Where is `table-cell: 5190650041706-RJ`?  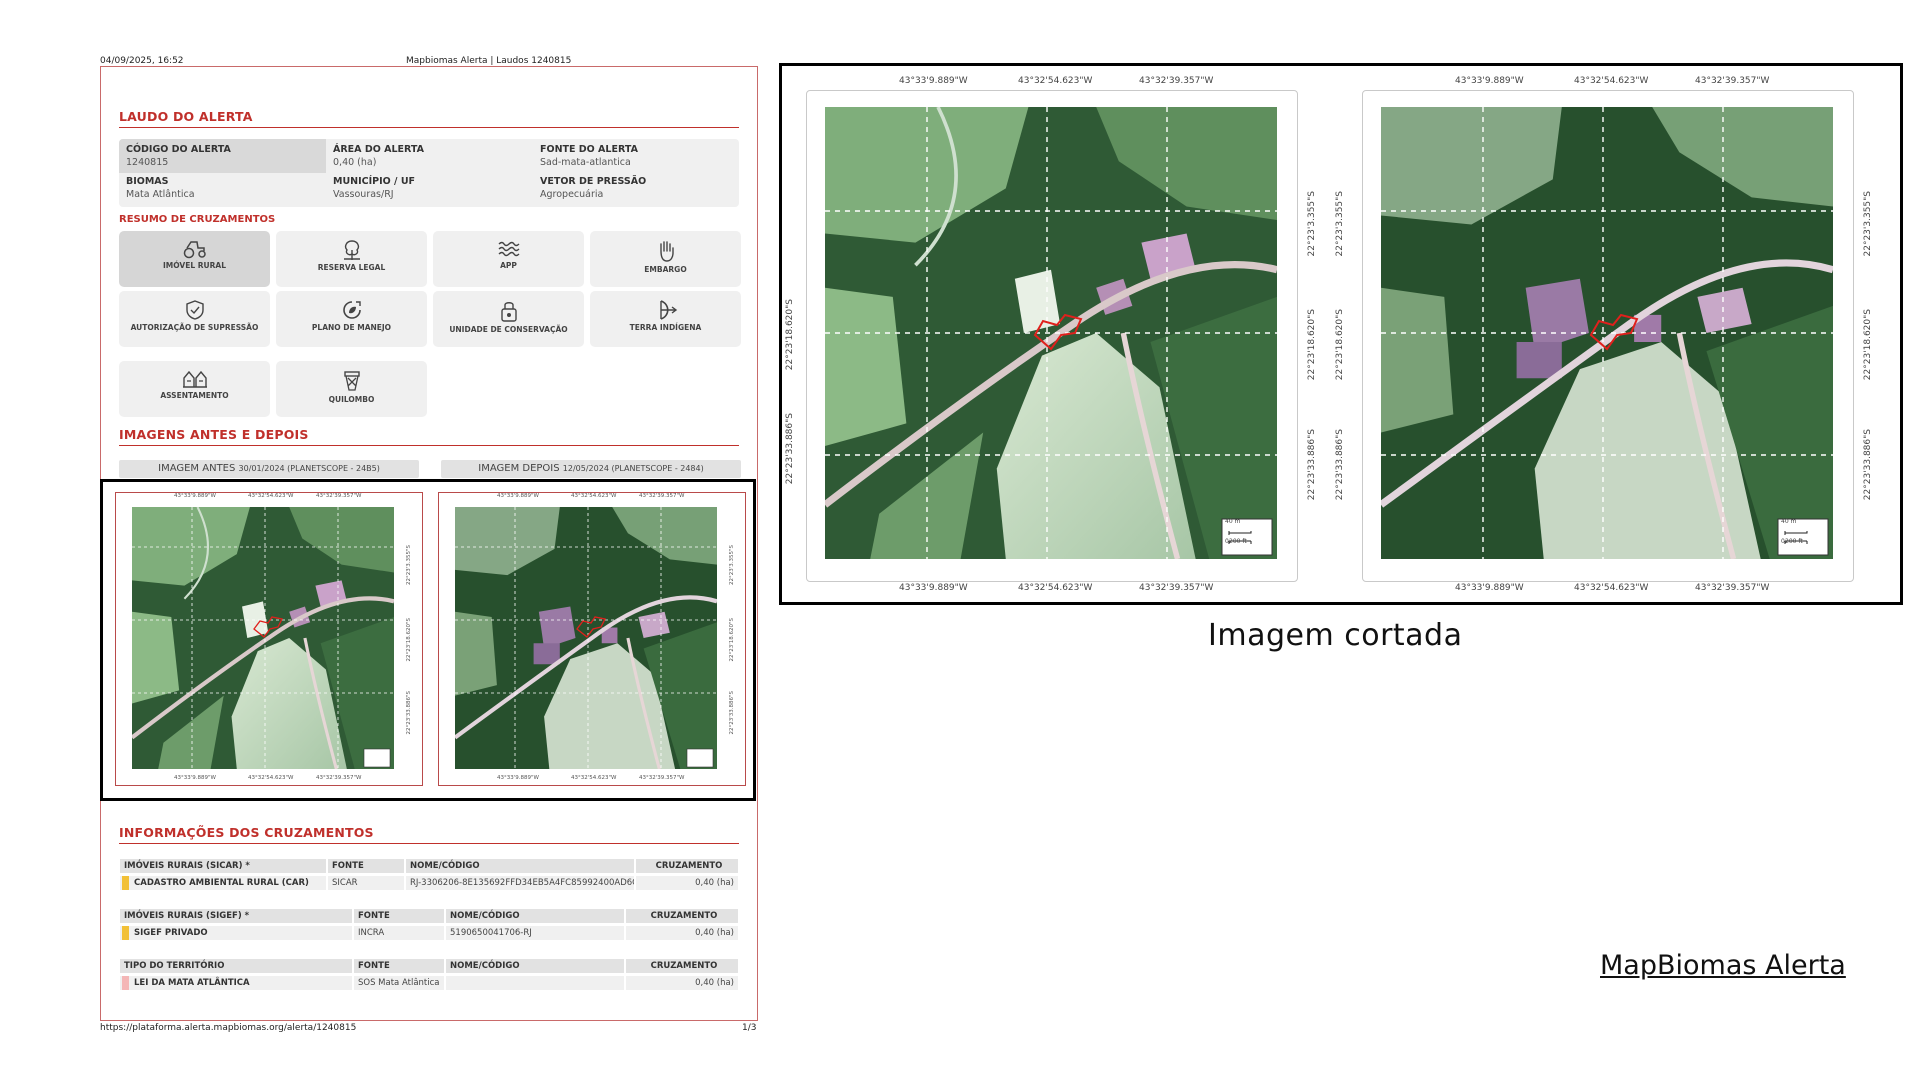
table-cell: 5190650041706-RJ is located at coordinates (535, 933).